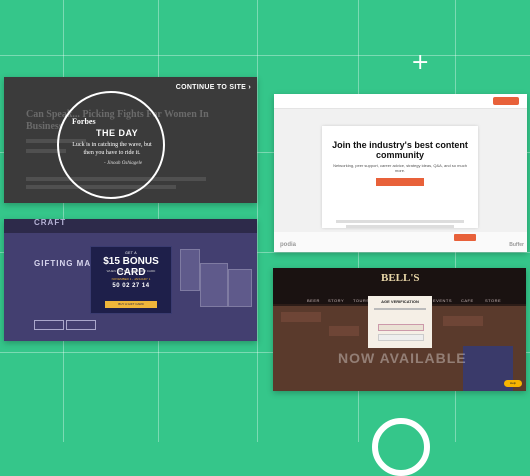 This screenshot has width=530, height=476. I want to click on site-header, so click(400, 101).